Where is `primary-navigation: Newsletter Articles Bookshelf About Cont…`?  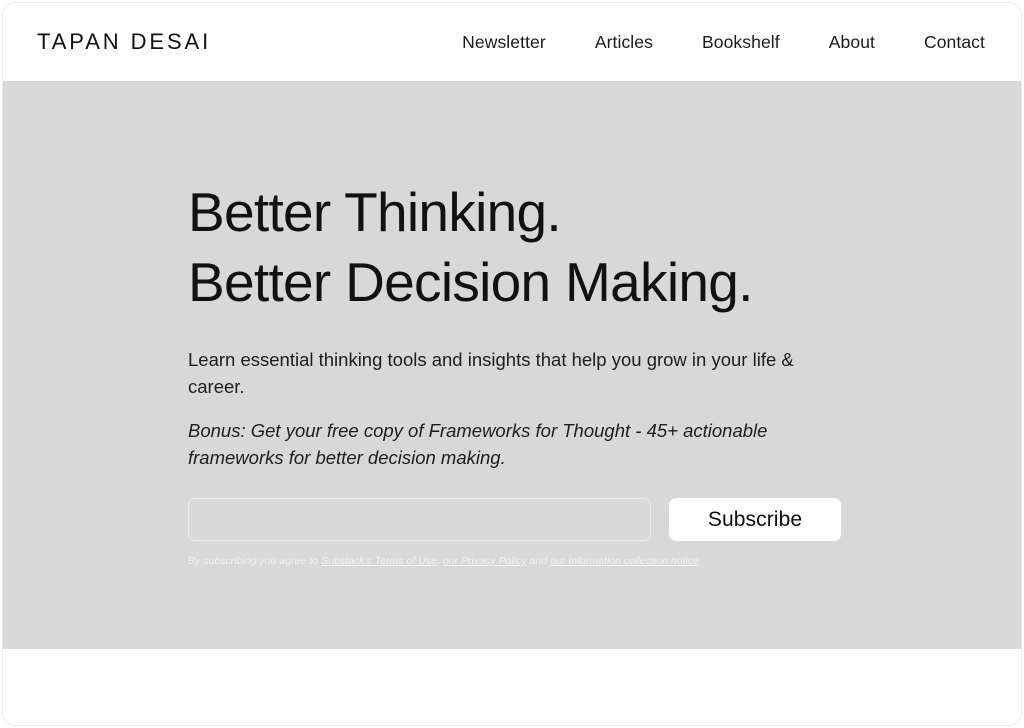 primary-navigation: Newsletter Articles Bookshelf About Cont… is located at coordinates (725, 42).